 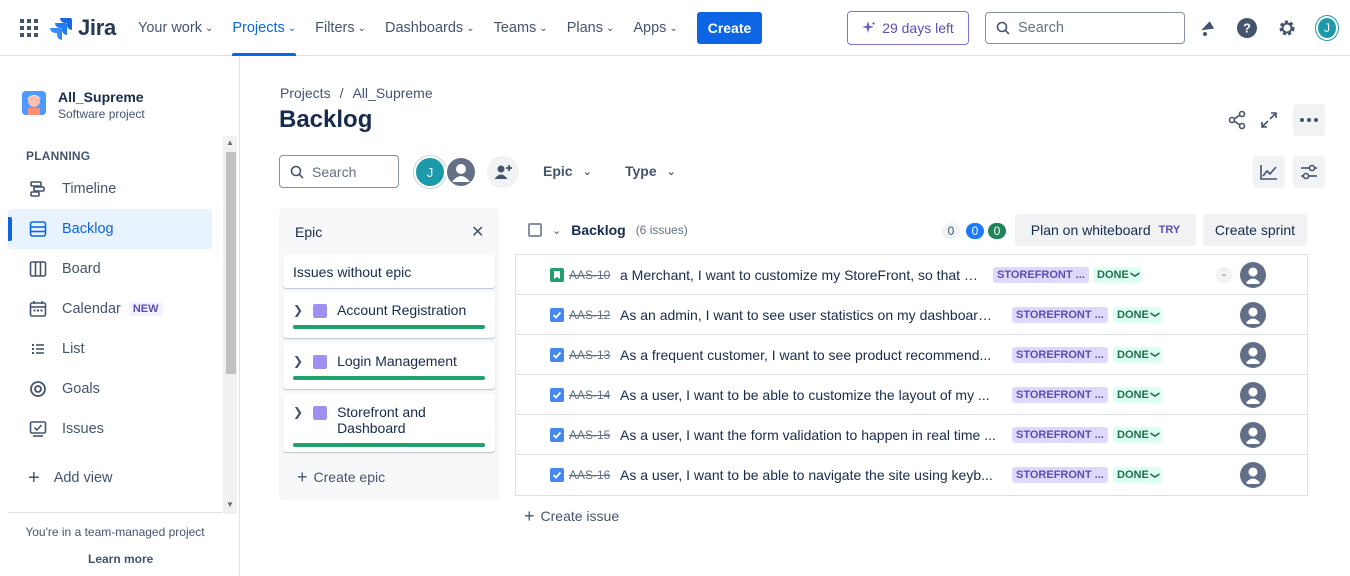 I want to click on app-switcher-icon, so click(x=29, y=28).